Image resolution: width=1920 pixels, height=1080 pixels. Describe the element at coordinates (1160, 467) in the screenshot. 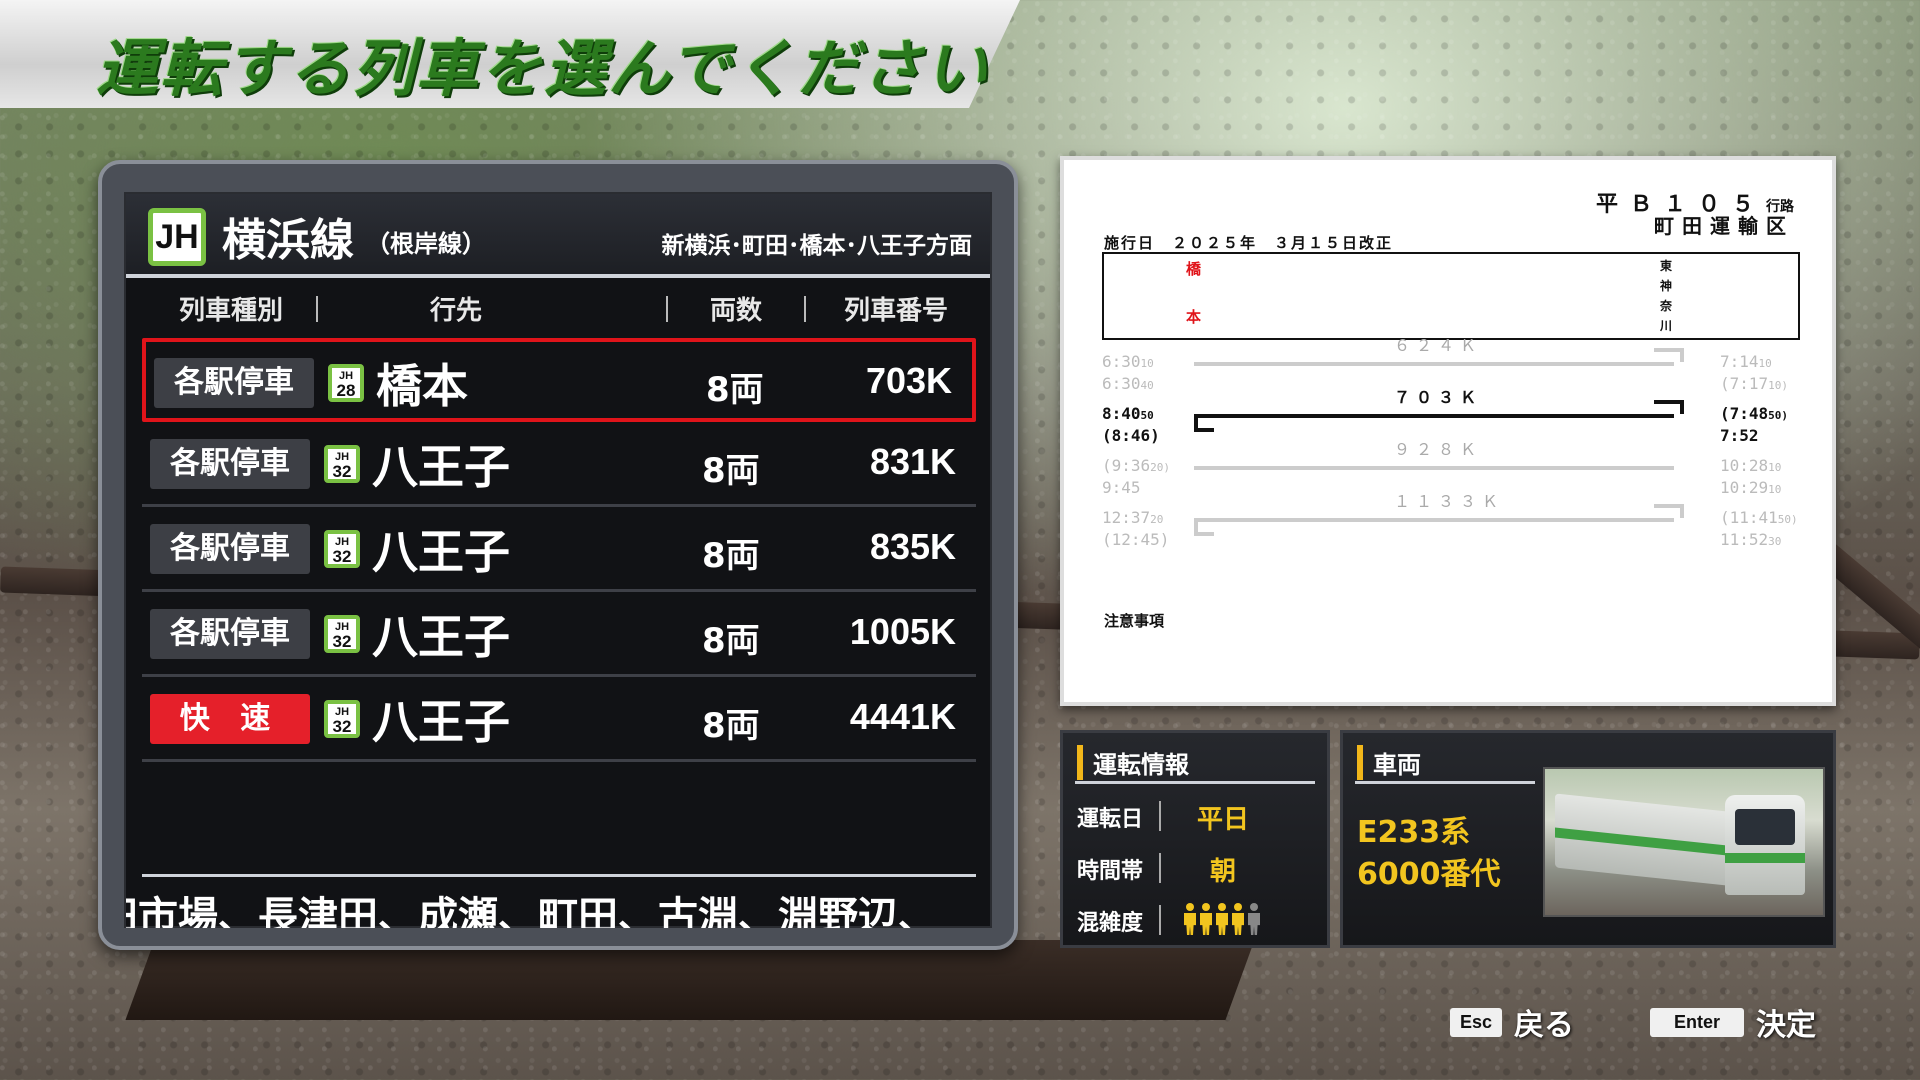

I see `seconds: 20)` at that location.